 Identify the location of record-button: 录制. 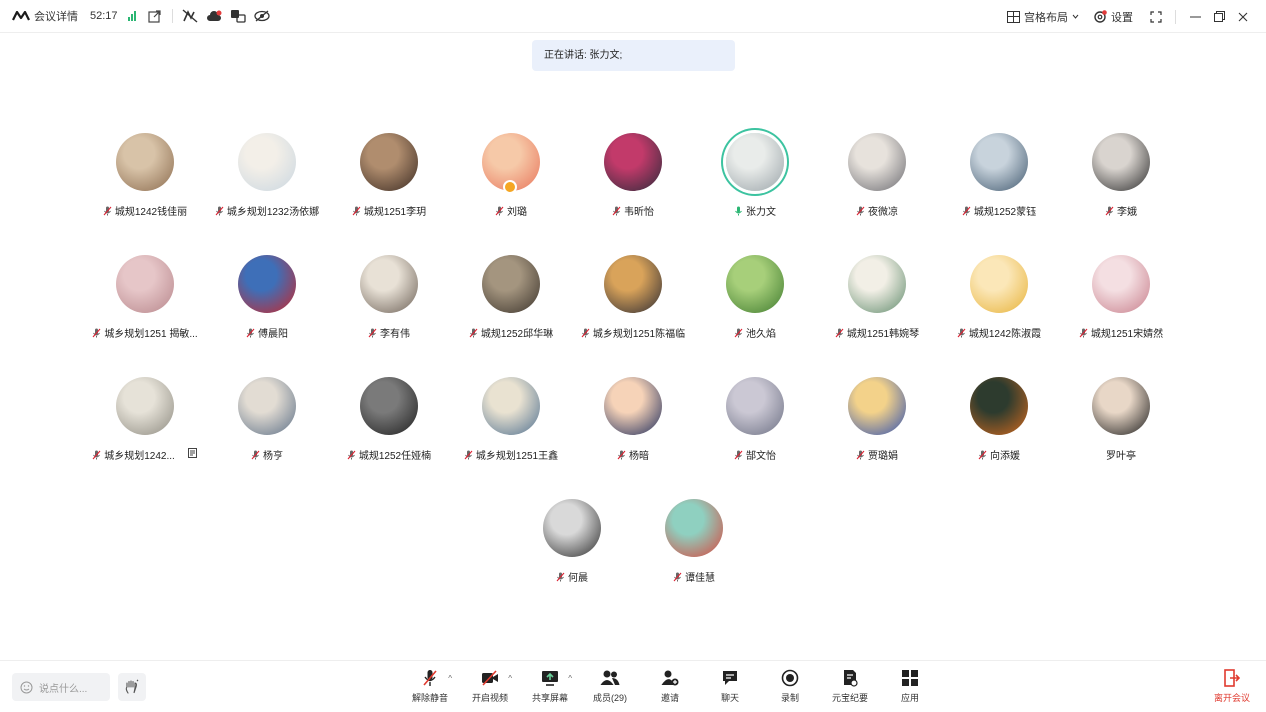
(790, 689).